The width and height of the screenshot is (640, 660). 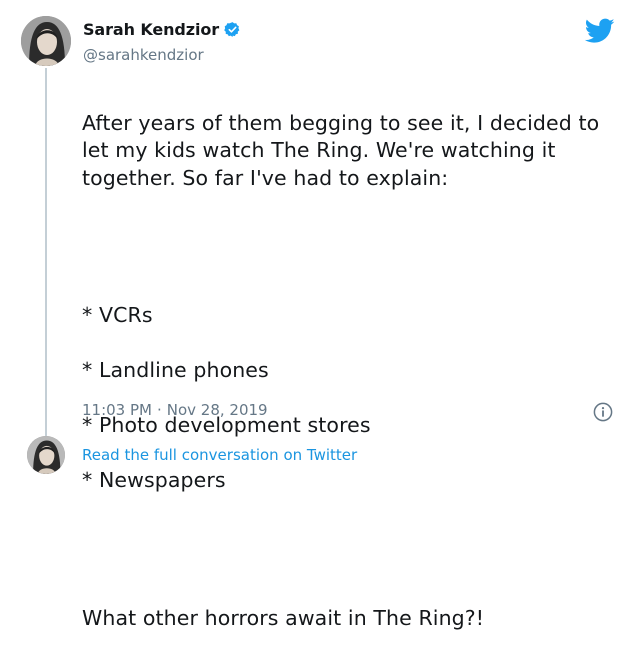 I want to click on footer-avatar-photo, so click(x=46, y=455).